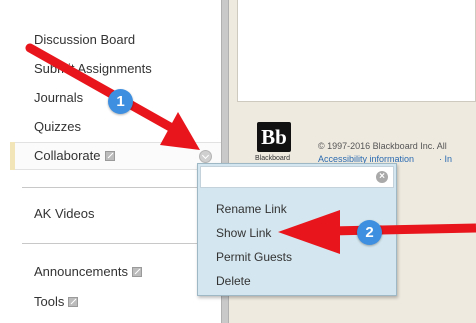 The image size is (476, 323). What do you see at coordinates (369, 232) in the screenshot?
I see `step-2-badge: 2` at bounding box center [369, 232].